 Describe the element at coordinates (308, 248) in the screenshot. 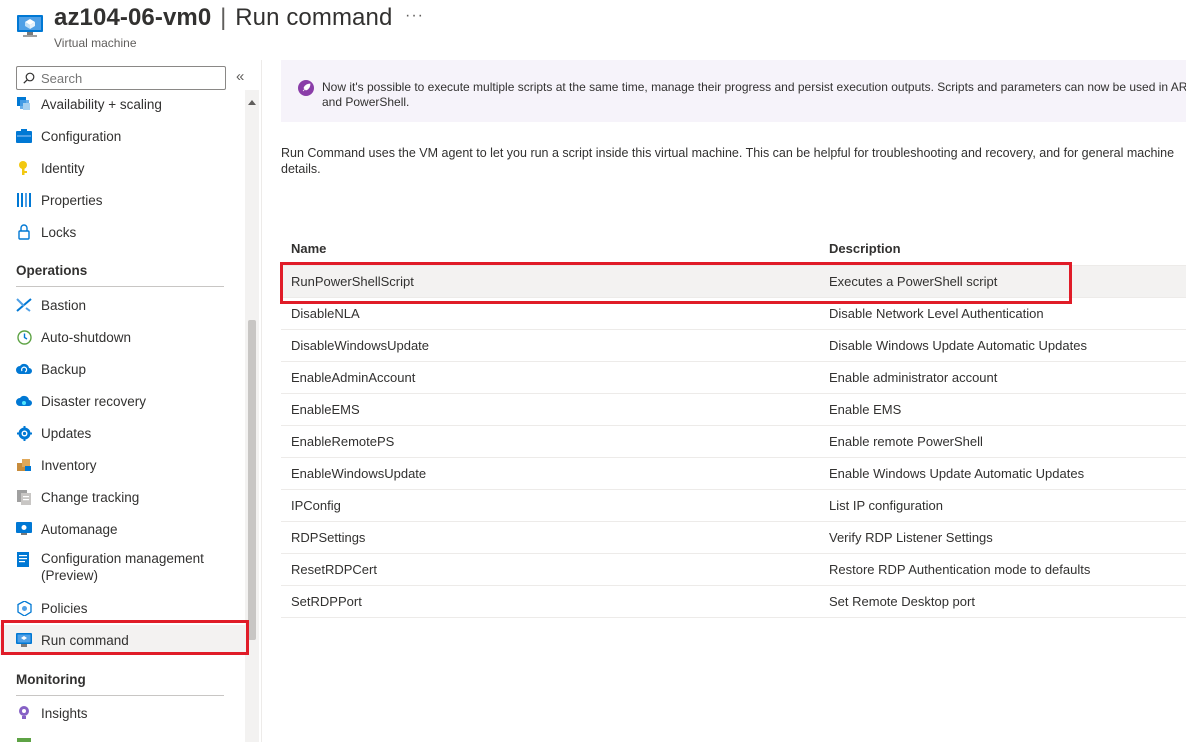

I see `column-header-name: Name` at that location.